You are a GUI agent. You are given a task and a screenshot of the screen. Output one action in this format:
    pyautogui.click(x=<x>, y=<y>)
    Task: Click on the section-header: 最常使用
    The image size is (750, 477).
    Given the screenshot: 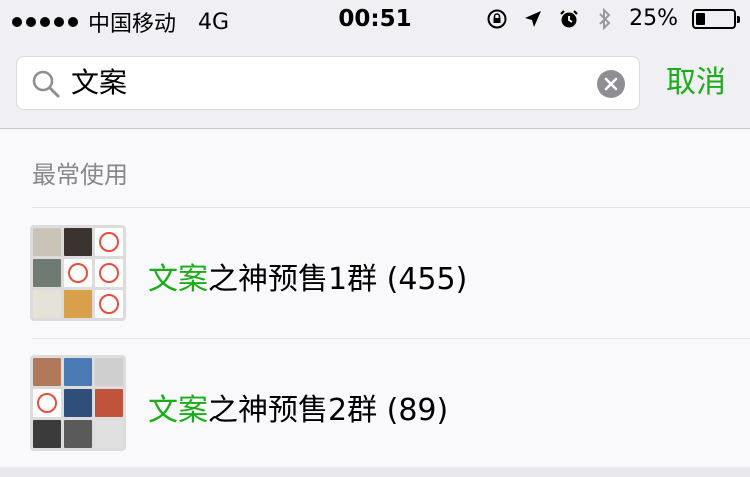 What is the action you would take?
    pyautogui.click(x=80, y=175)
    